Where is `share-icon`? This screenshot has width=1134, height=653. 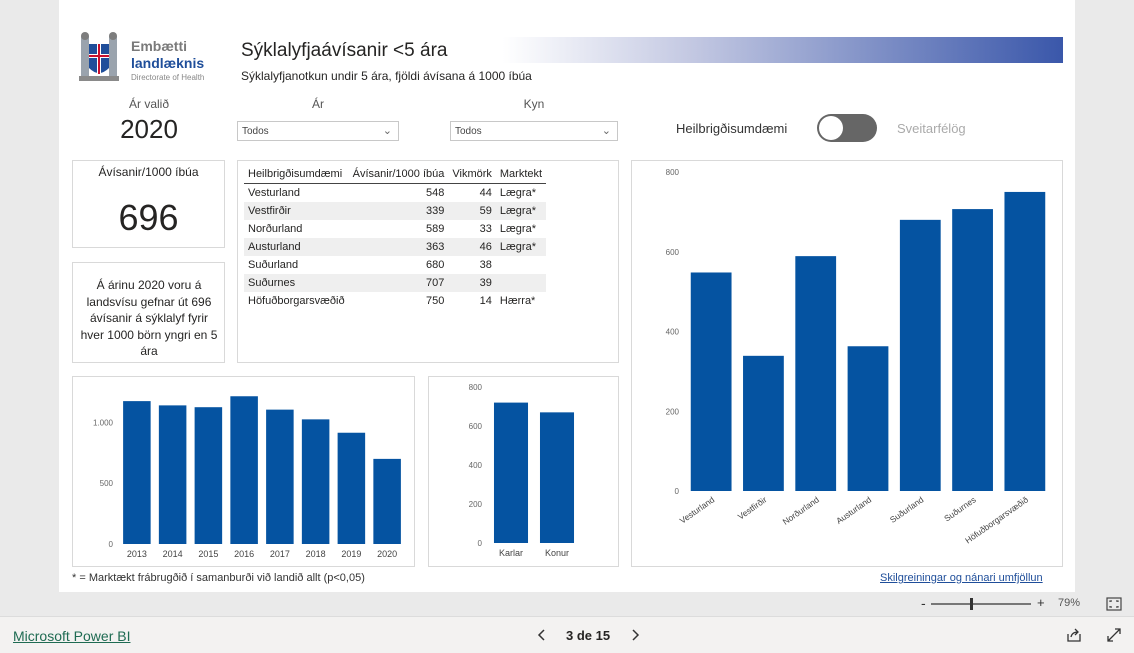
share-icon is located at coordinates (1074, 635).